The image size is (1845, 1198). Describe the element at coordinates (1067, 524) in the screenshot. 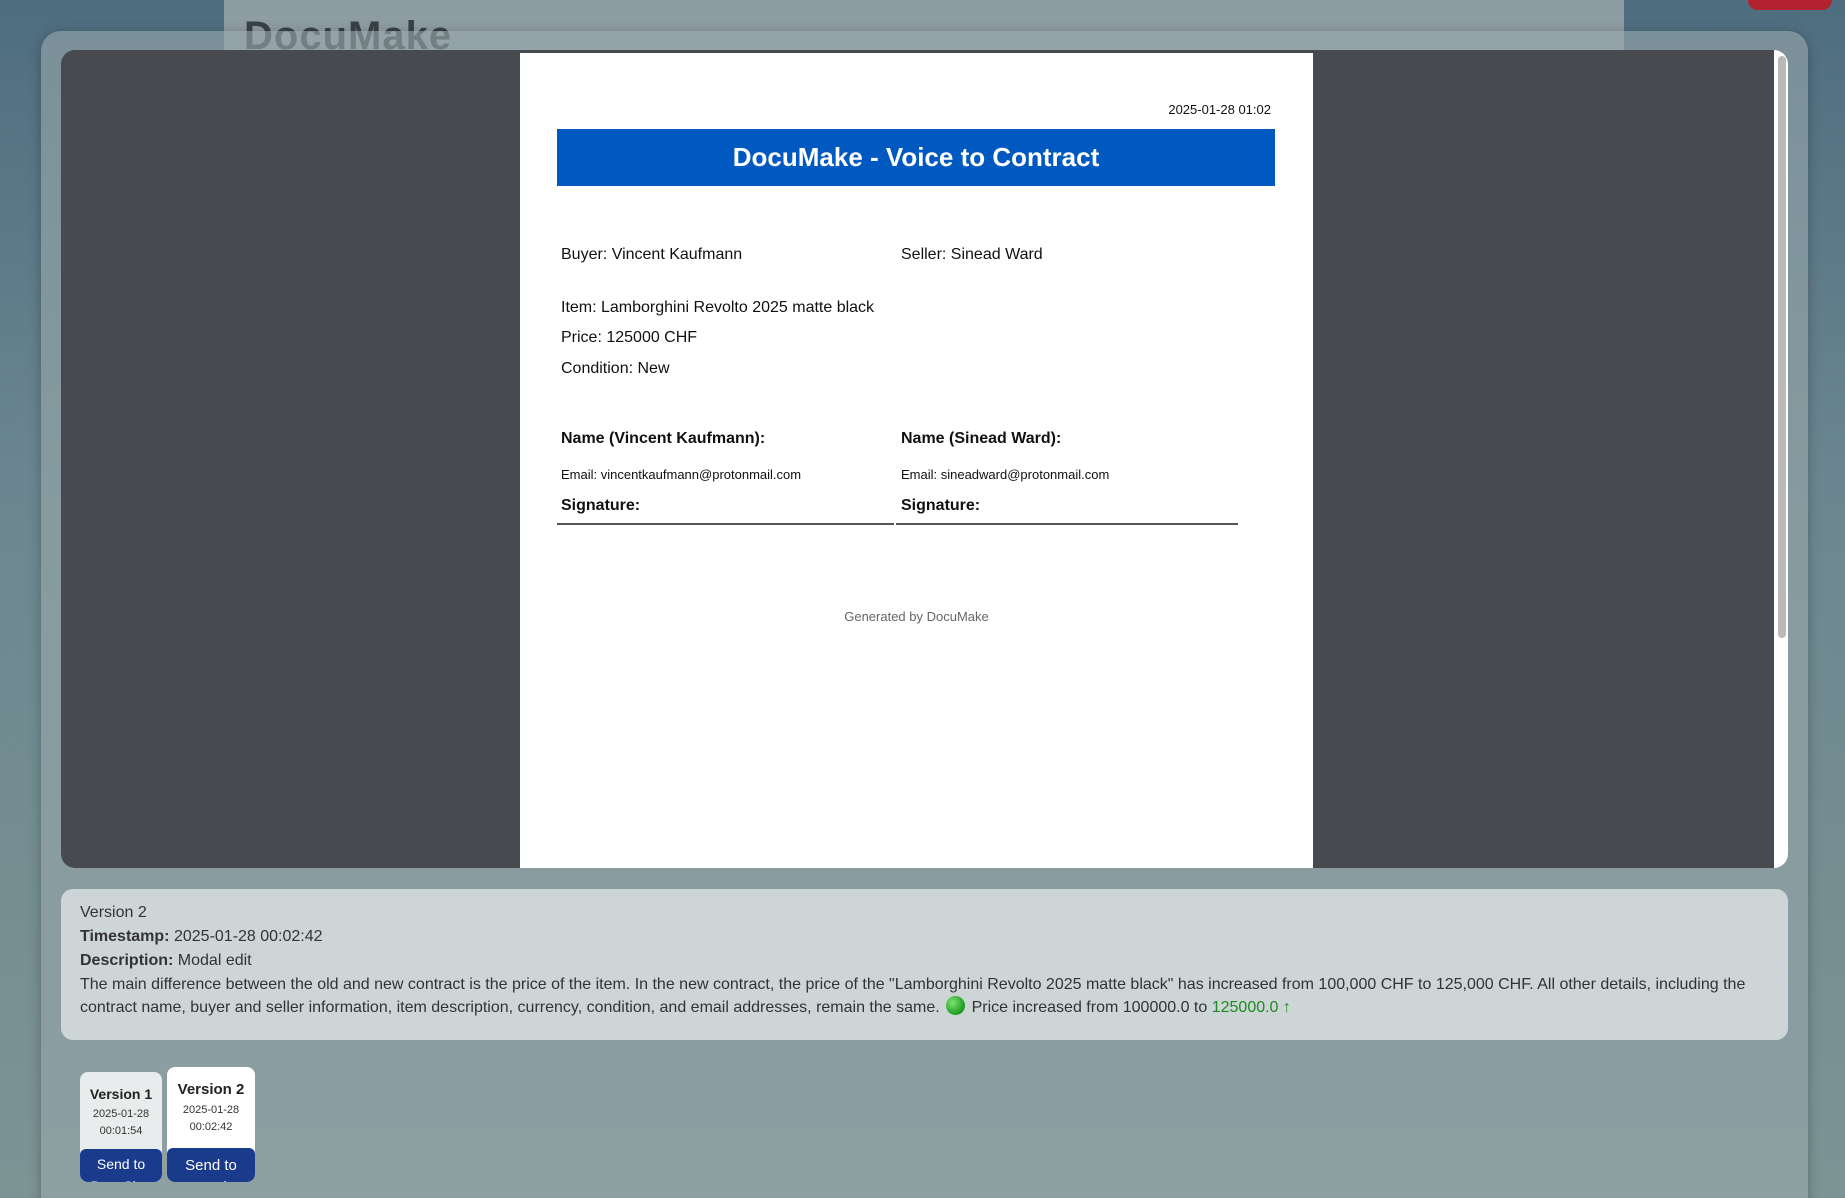

I see `seller-signature-line` at that location.